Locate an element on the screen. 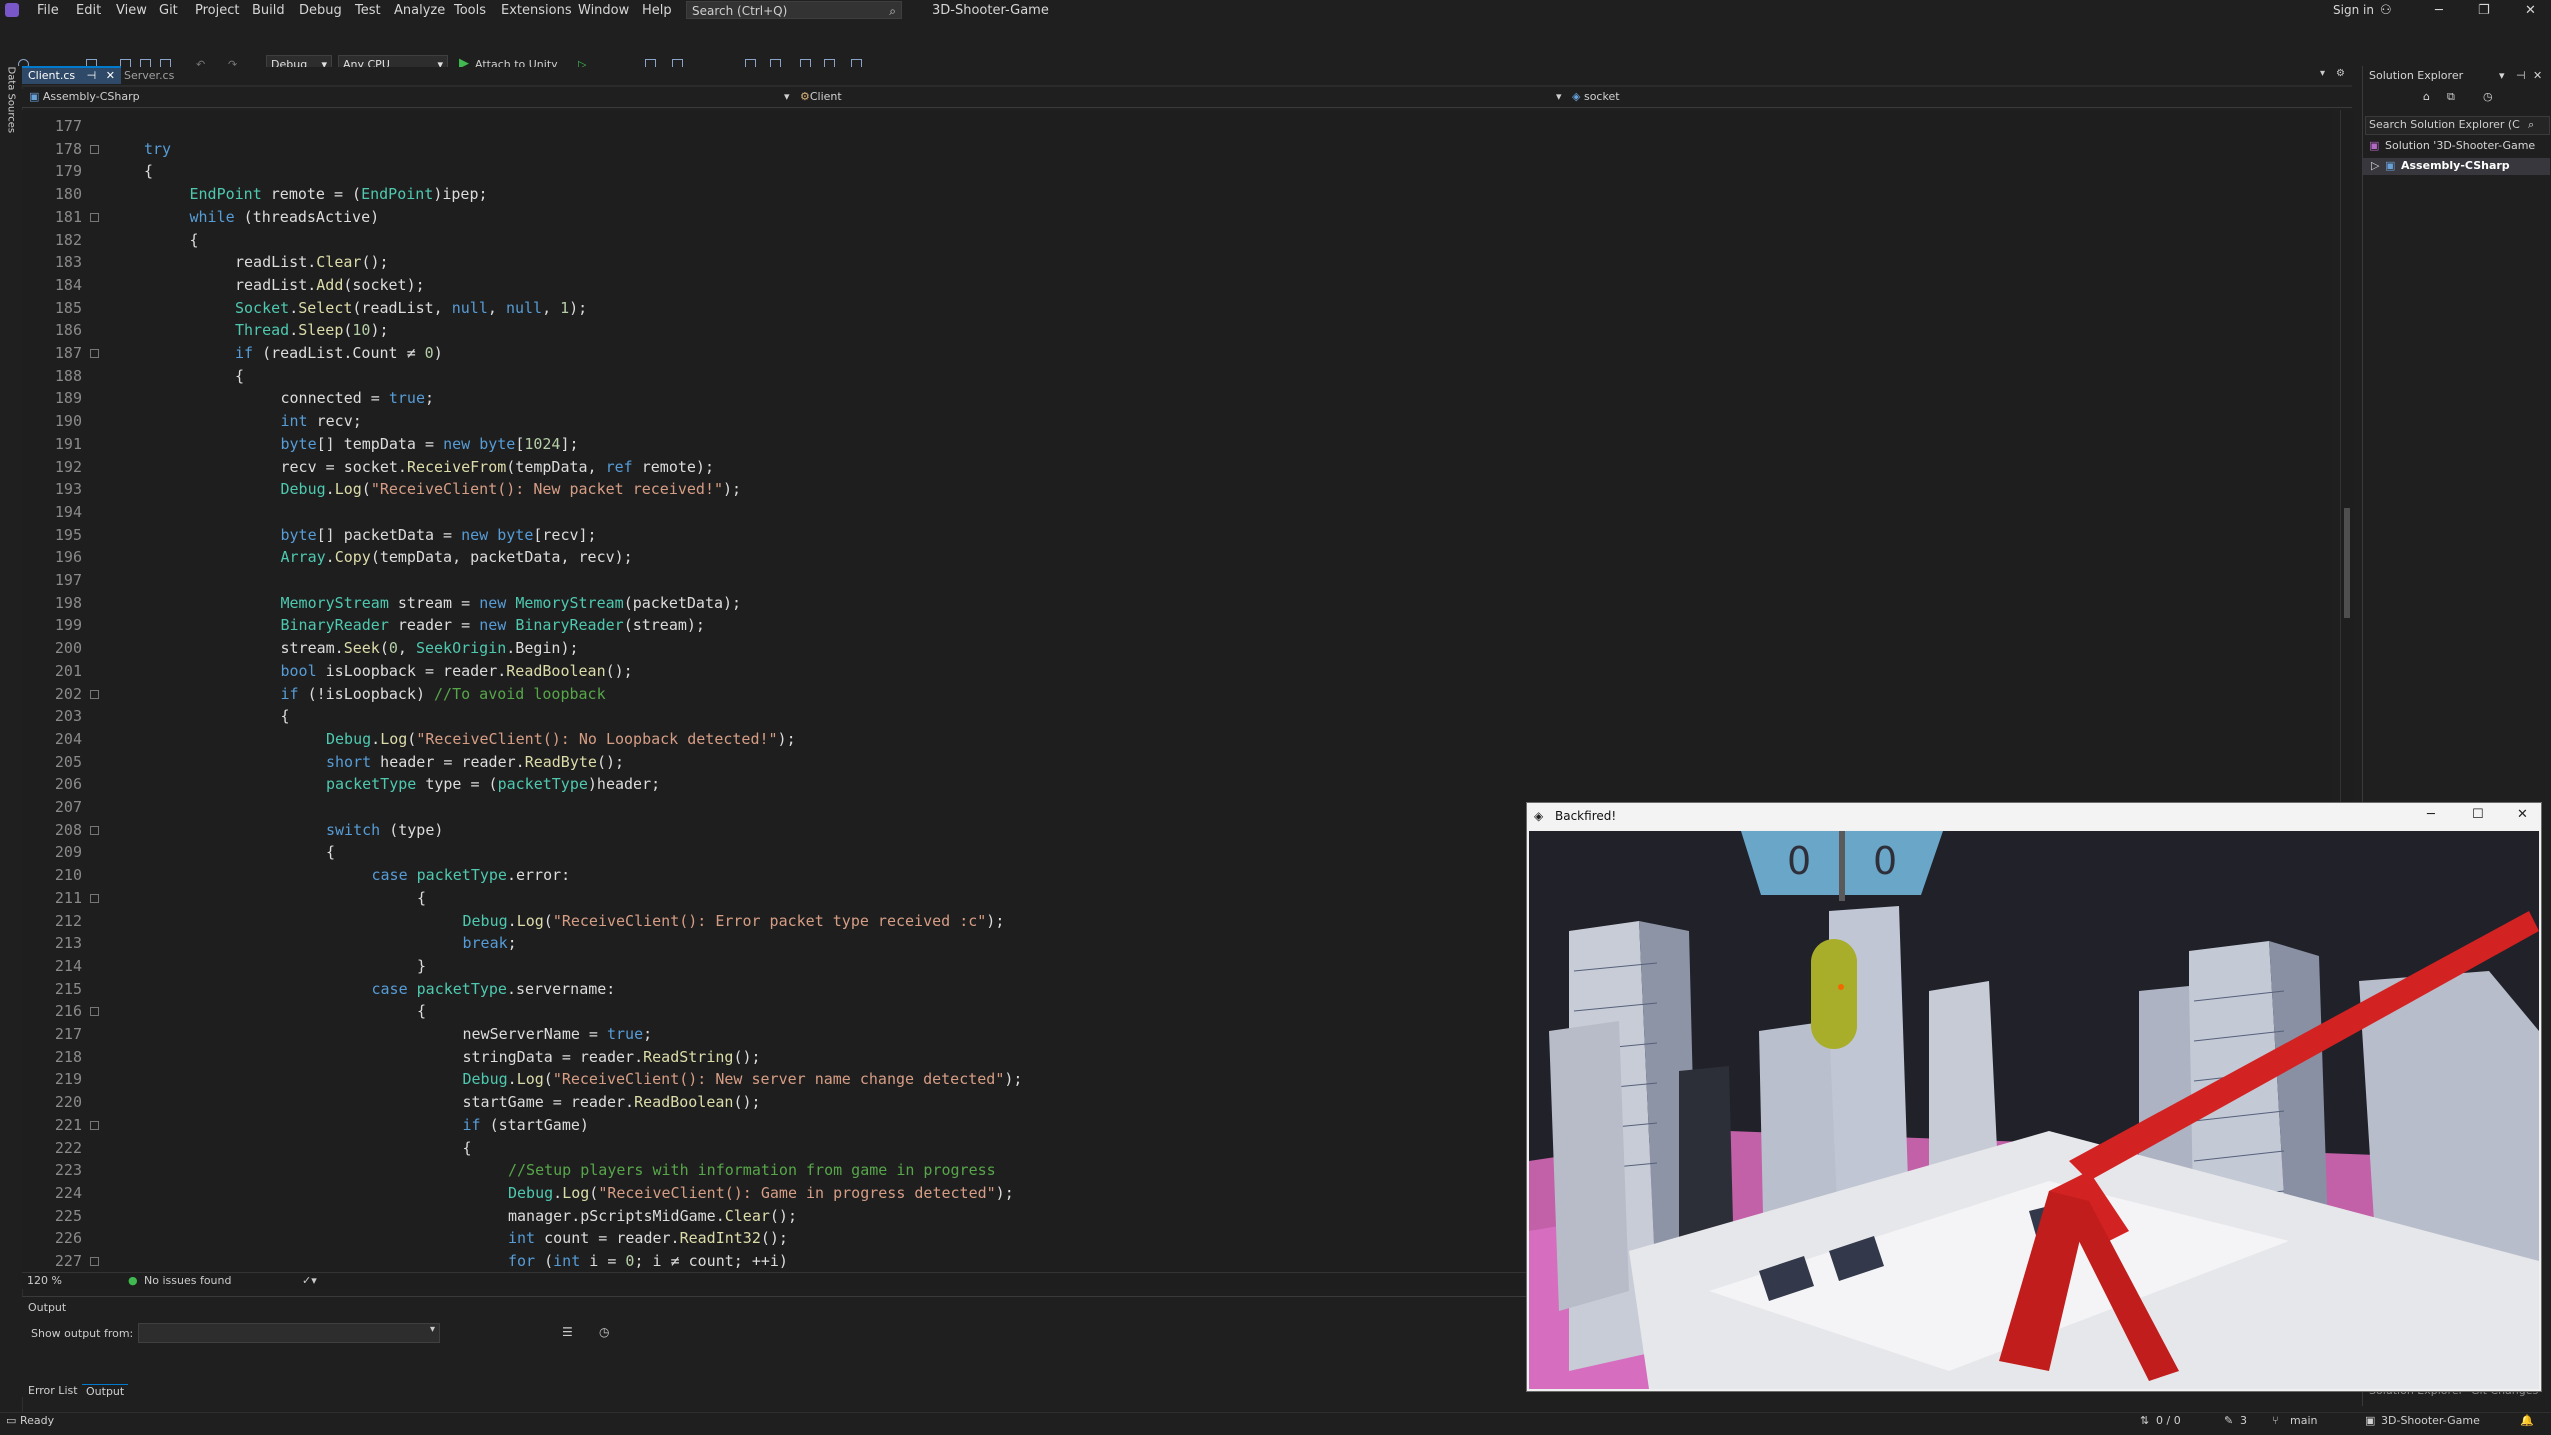 The width and height of the screenshot is (2551, 1435). code-line: while (threadsActive) is located at coordinates (285, 217).